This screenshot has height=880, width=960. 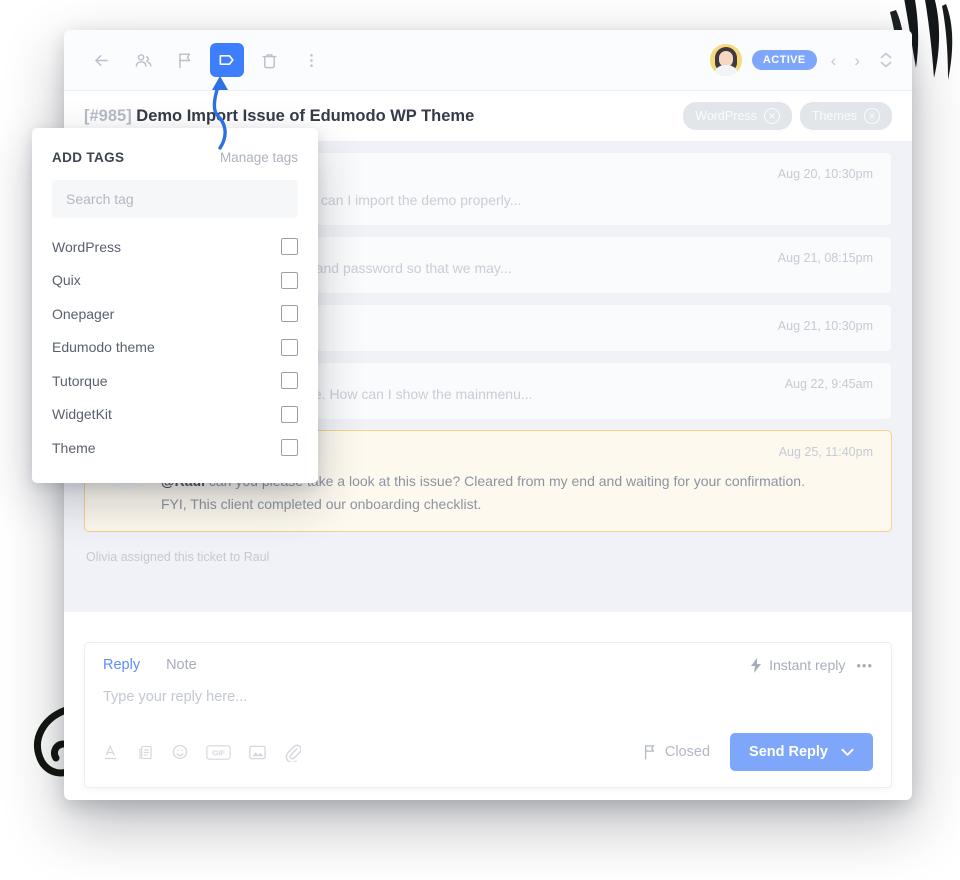 I want to click on ticket-status-button: Closed, so click(x=676, y=752).